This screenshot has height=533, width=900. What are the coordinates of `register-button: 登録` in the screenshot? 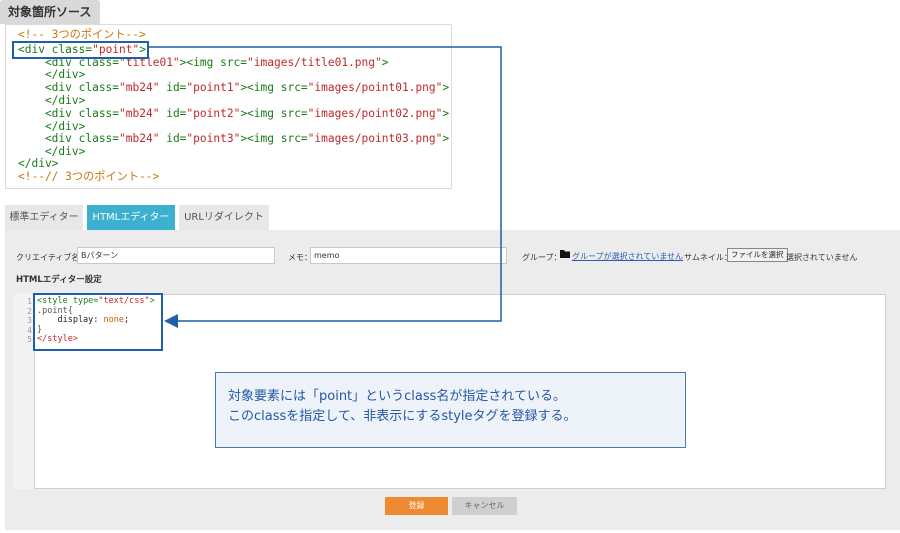 It's located at (416, 506).